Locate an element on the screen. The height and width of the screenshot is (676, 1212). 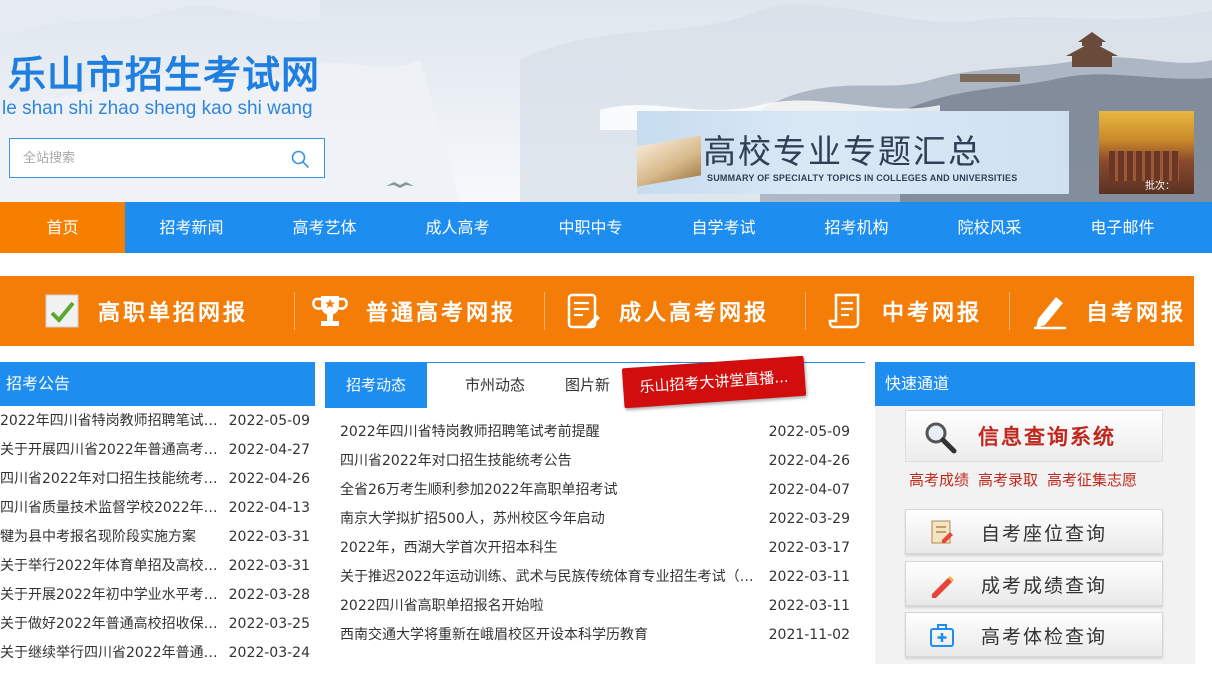
medical-kit-icon is located at coordinates (942, 635).